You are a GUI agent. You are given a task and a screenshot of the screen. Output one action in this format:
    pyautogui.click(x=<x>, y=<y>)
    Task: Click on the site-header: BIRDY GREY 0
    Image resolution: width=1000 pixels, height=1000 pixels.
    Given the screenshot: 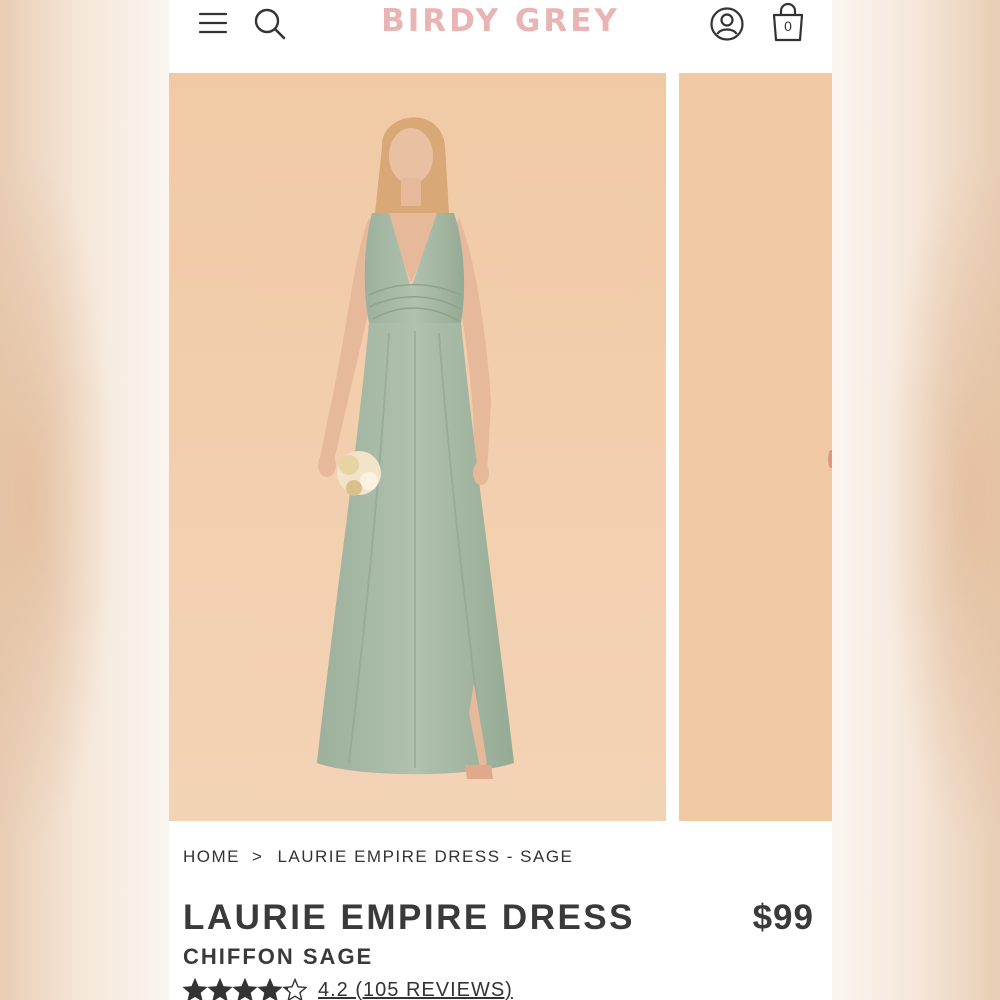 What is the action you would take?
    pyautogui.click(x=500, y=36)
    